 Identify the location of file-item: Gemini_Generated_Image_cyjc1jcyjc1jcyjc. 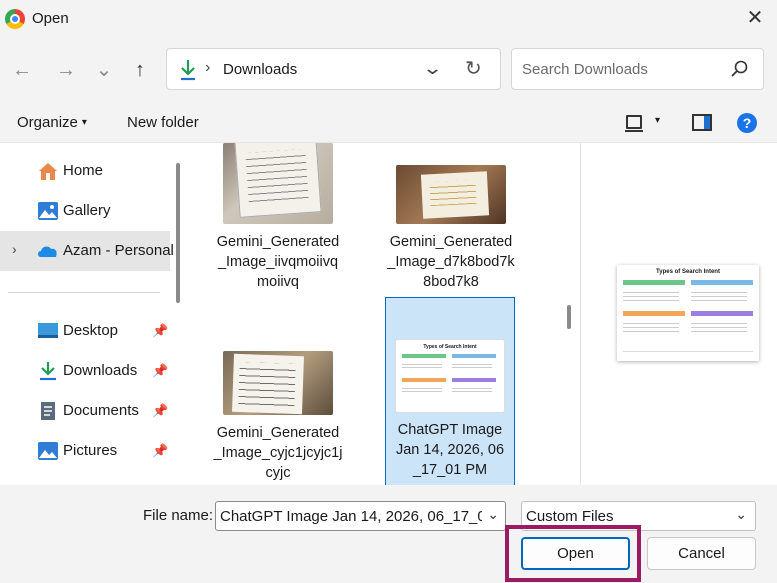
(278, 417).